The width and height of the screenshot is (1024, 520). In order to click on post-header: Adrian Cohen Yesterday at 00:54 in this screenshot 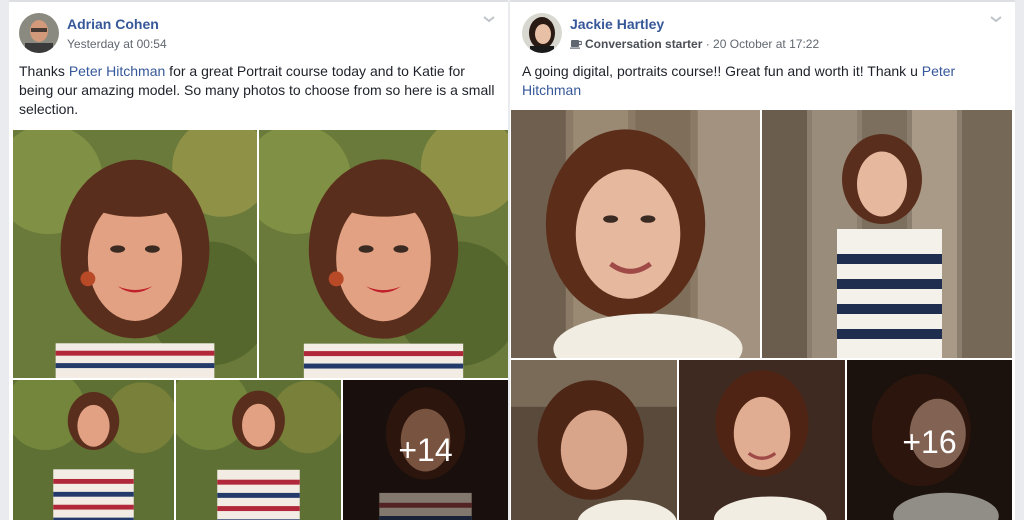, I will do `click(258, 31)`.